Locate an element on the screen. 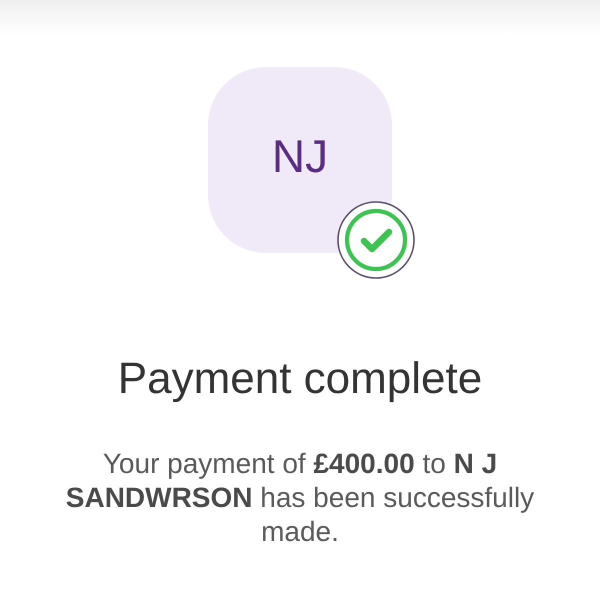  payment-message: Your payment of £400.00 to N J SANDWRSON has been successfully made. is located at coordinates (300, 498).